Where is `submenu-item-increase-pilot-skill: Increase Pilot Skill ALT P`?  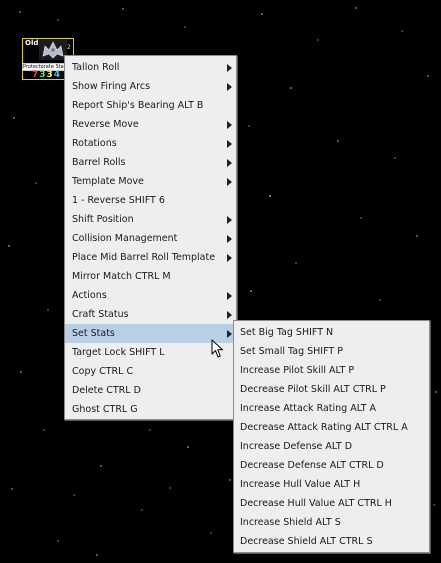 submenu-item-increase-pilot-skill: Increase Pilot Skill ALT P is located at coordinates (331, 370).